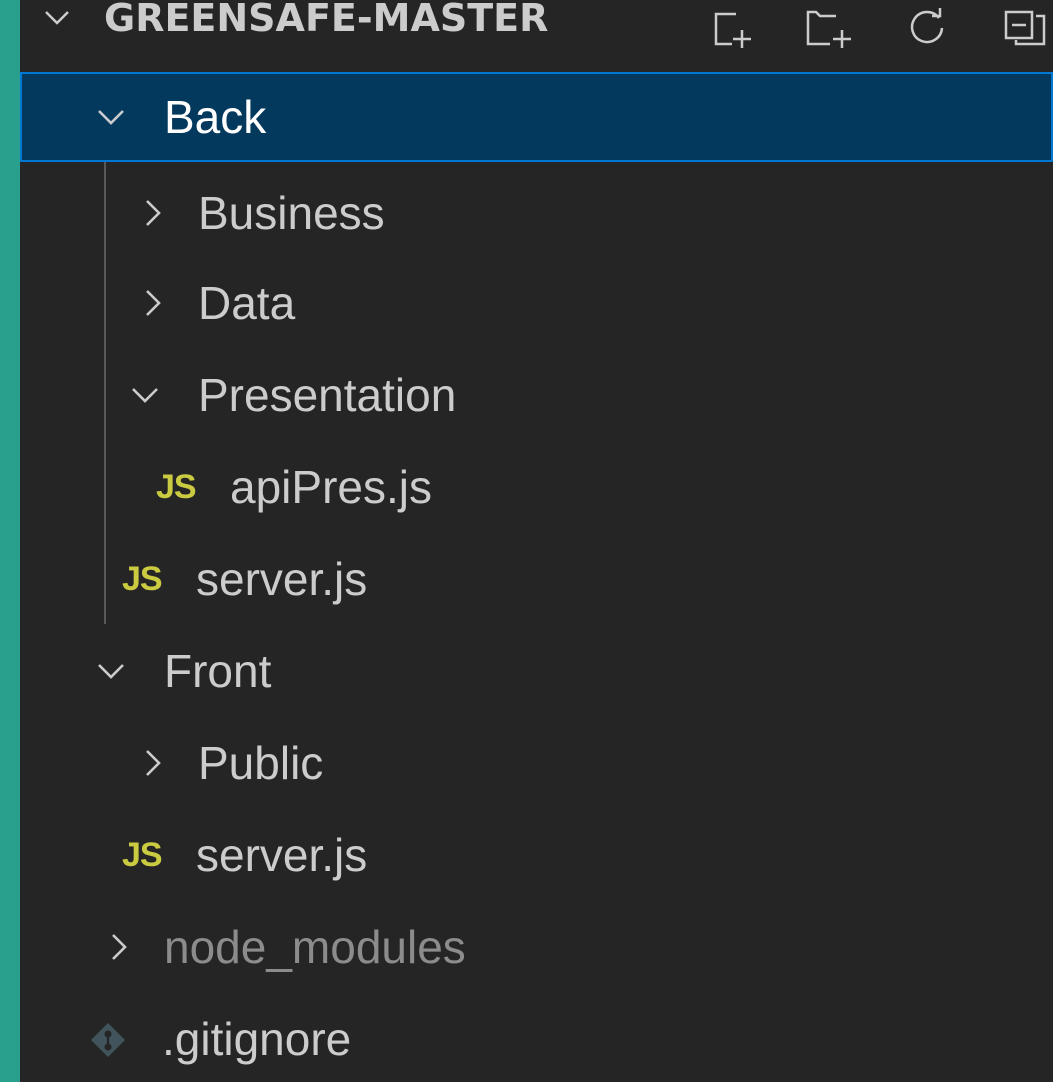 This screenshot has height=1082, width=1053. Describe the element at coordinates (829, 27) in the screenshot. I see `new-folder-icon` at that location.